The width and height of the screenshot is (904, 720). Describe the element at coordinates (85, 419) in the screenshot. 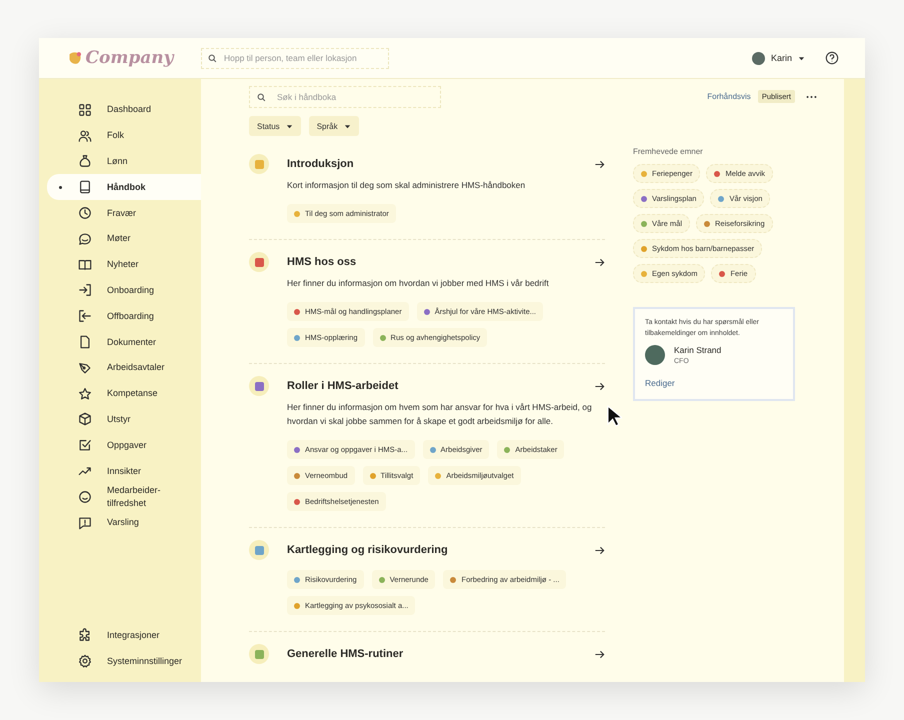

I see `cube-icon` at that location.